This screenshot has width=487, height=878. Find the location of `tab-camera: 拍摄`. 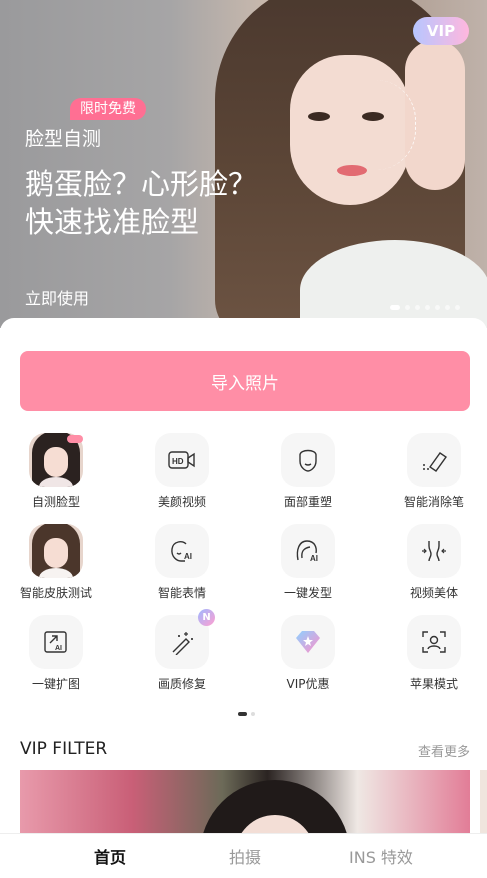

tab-camera: 拍摄 is located at coordinates (245, 856).